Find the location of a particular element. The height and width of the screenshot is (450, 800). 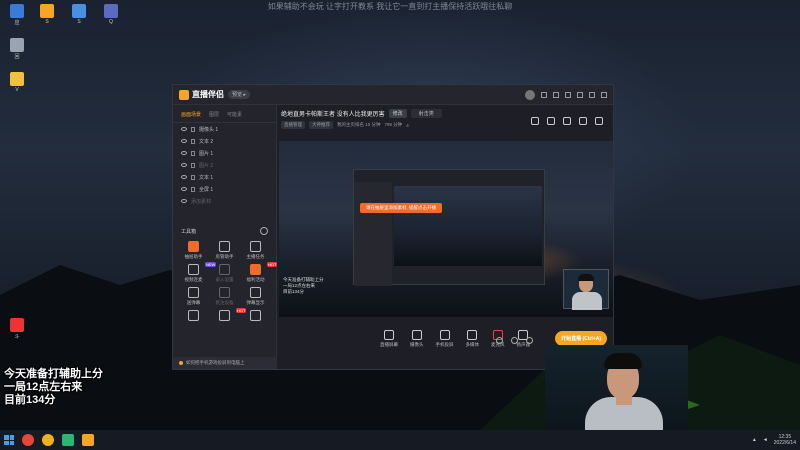

scene-item: 图片 2 is located at coordinates (224, 165).